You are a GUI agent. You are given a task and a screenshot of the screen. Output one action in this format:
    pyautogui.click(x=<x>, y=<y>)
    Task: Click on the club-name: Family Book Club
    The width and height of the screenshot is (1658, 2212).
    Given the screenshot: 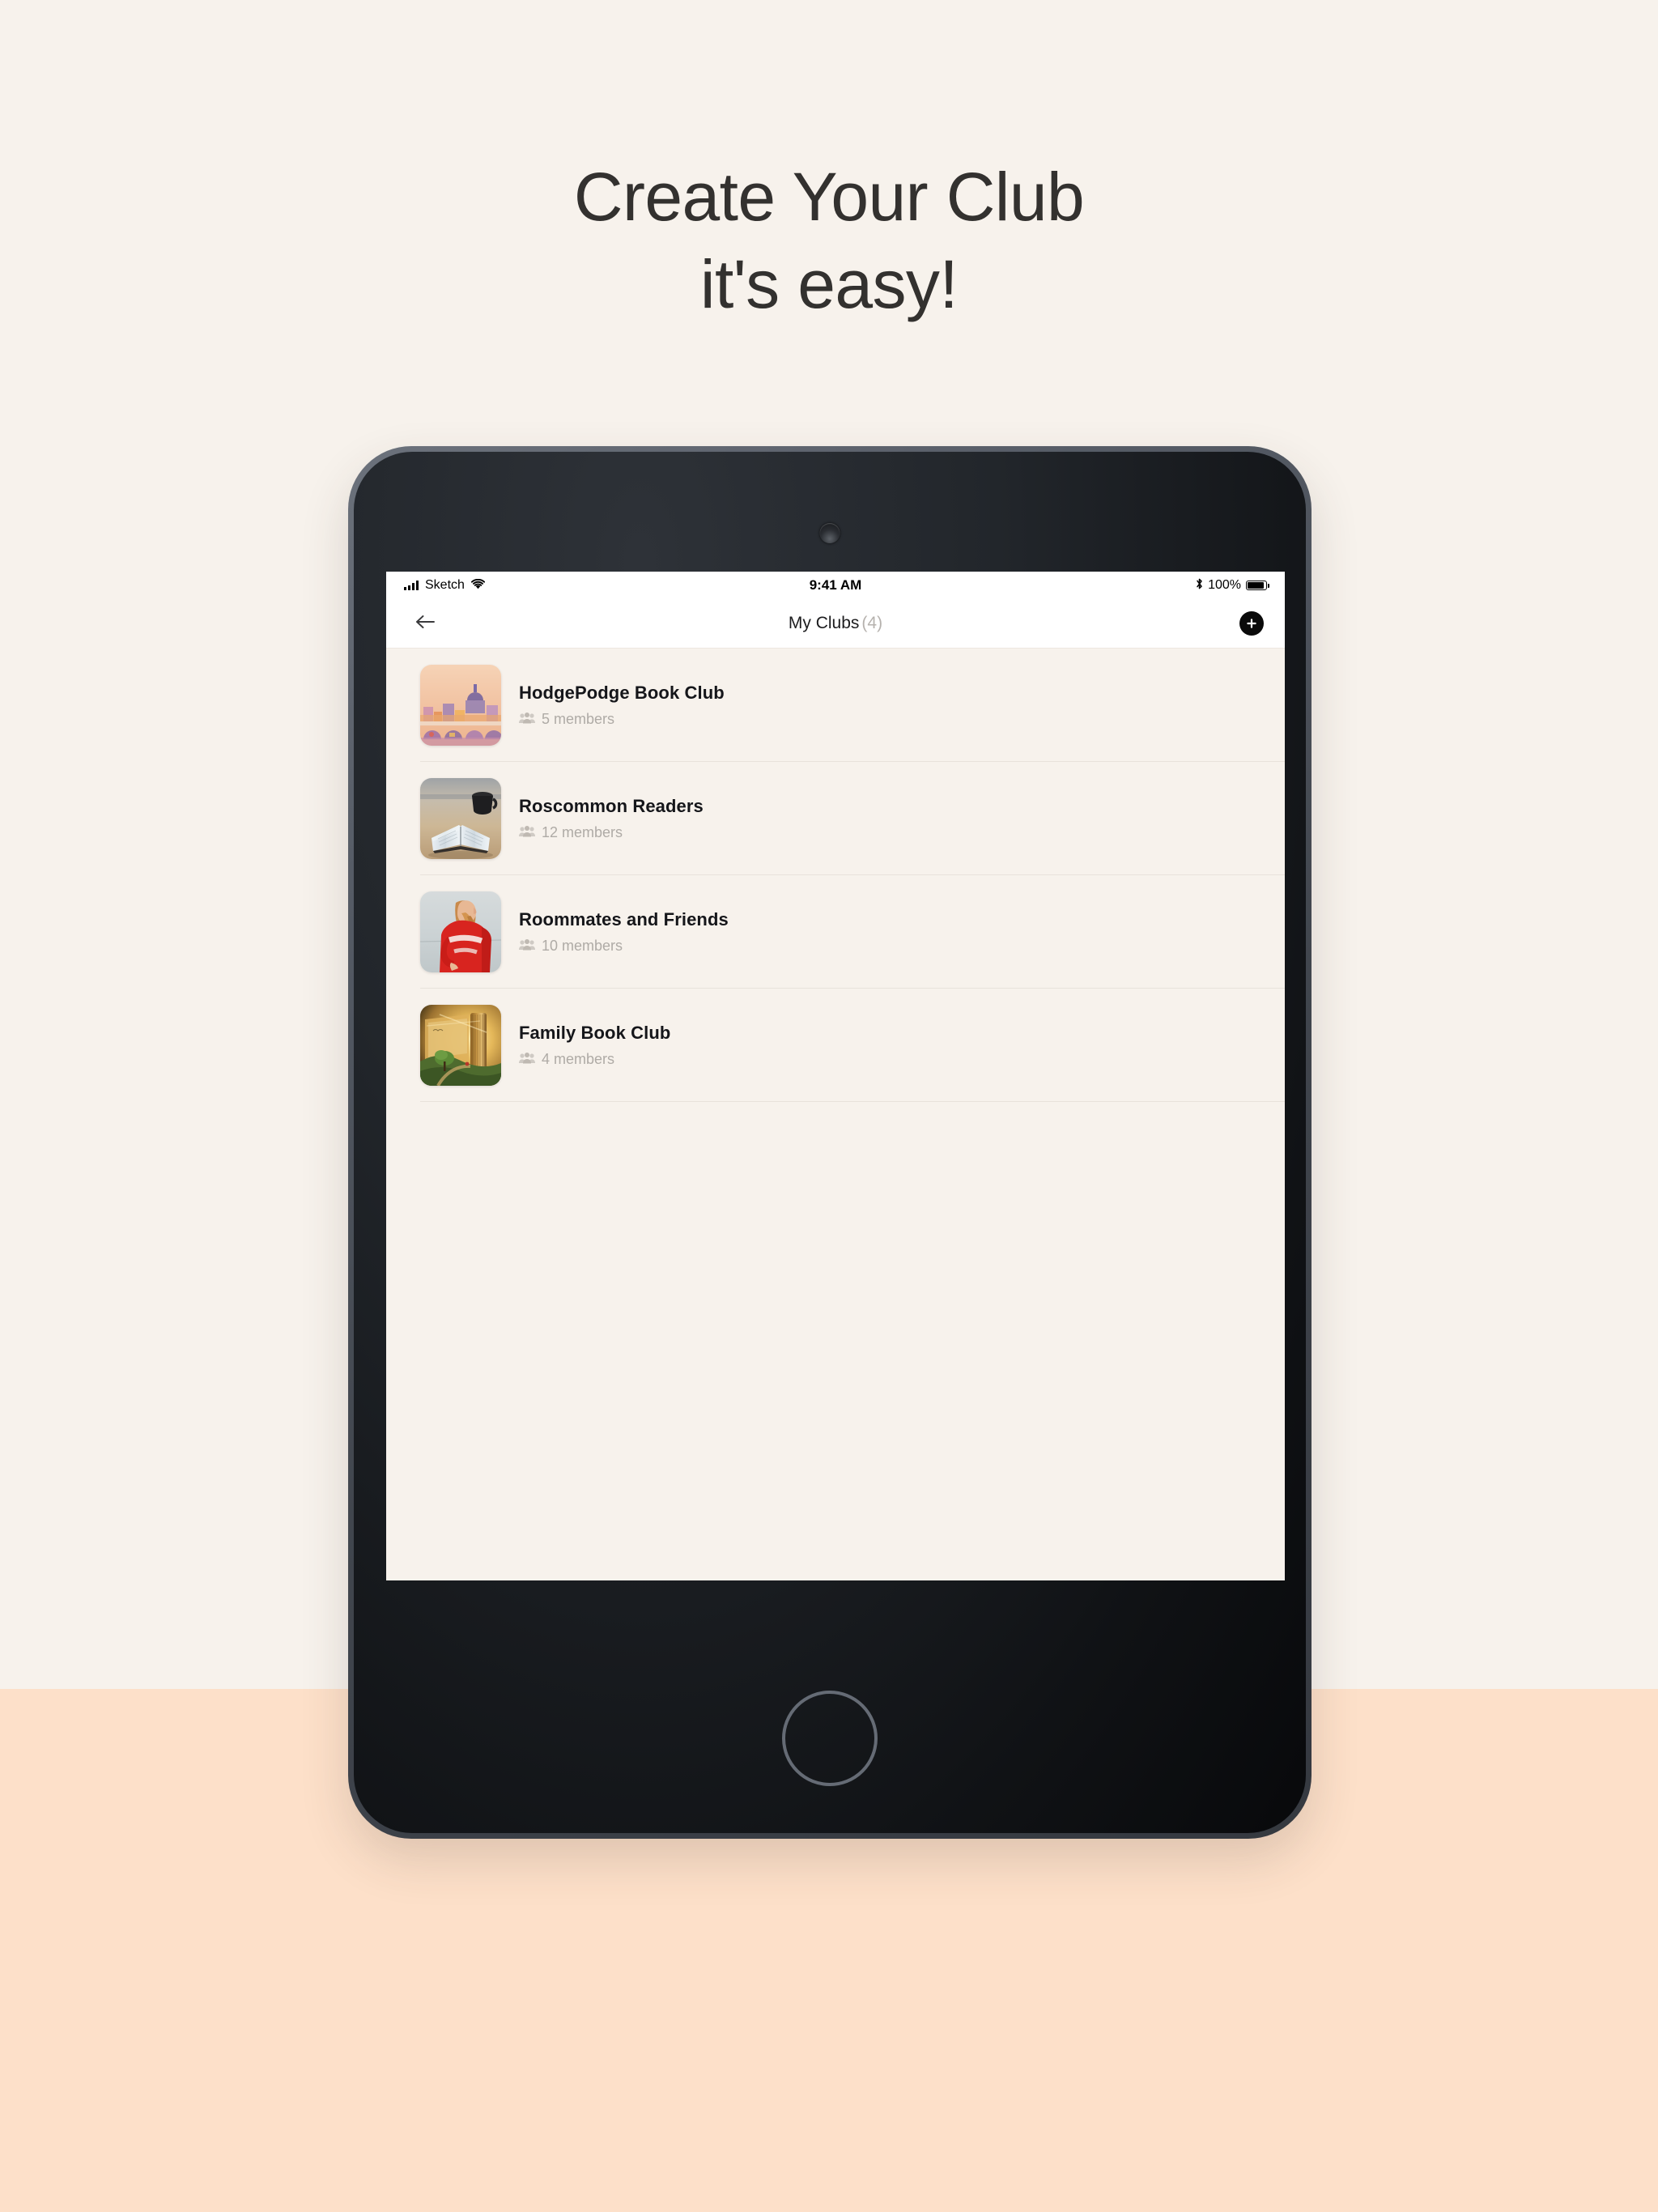 What is the action you would take?
    pyautogui.click(x=595, y=1033)
    